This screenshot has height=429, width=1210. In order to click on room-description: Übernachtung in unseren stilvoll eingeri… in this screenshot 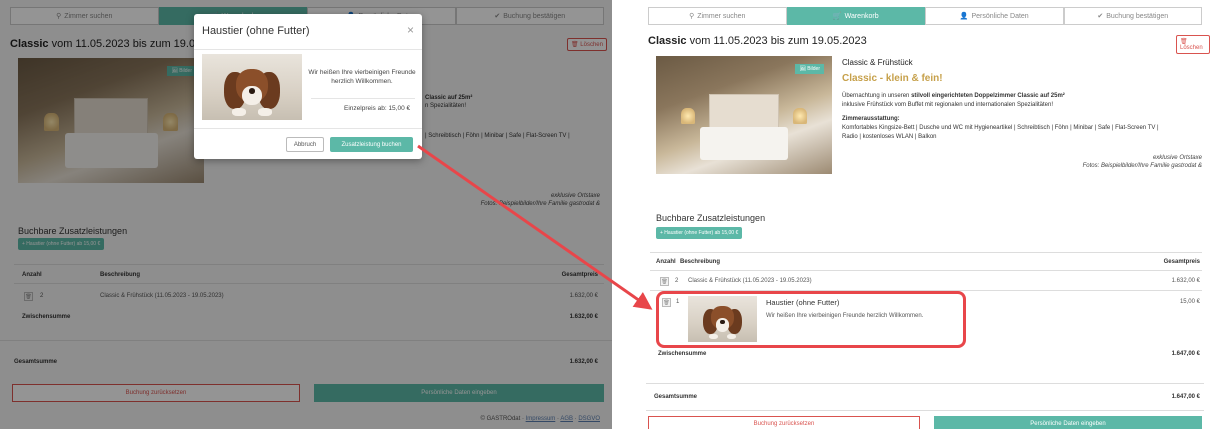, I will do `click(1023, 96)`.